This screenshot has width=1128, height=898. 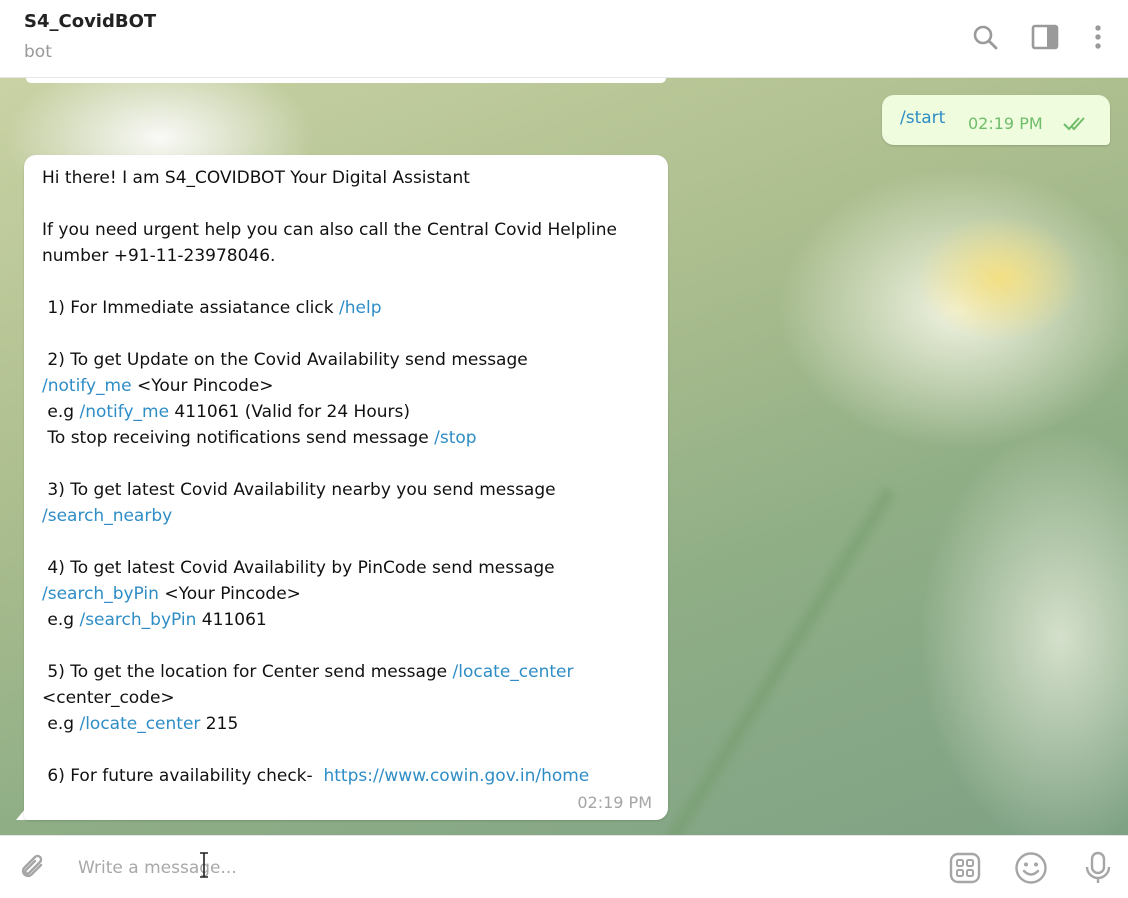 What do you see at coordinates (347, 516) in the screenshot?
I see `message-line: /search_nearby` at bounding box center [347, 516].